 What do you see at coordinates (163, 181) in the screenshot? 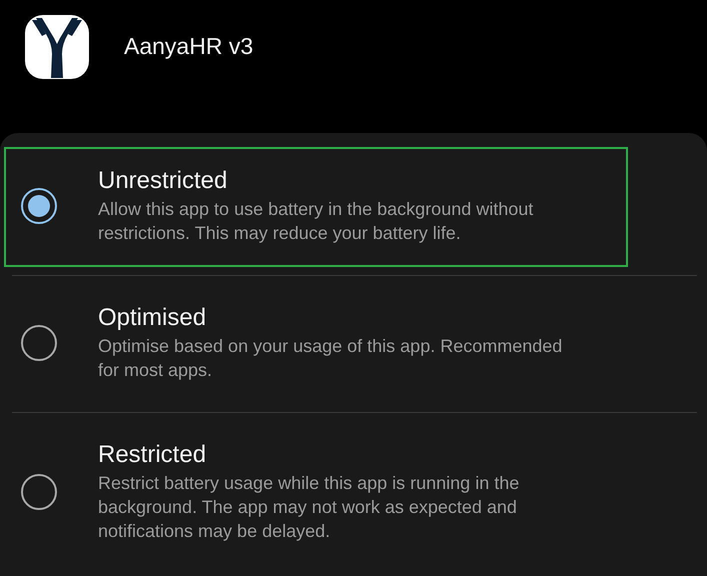
I see `option-title: Unrestricted` at bounding box center [163, 181].